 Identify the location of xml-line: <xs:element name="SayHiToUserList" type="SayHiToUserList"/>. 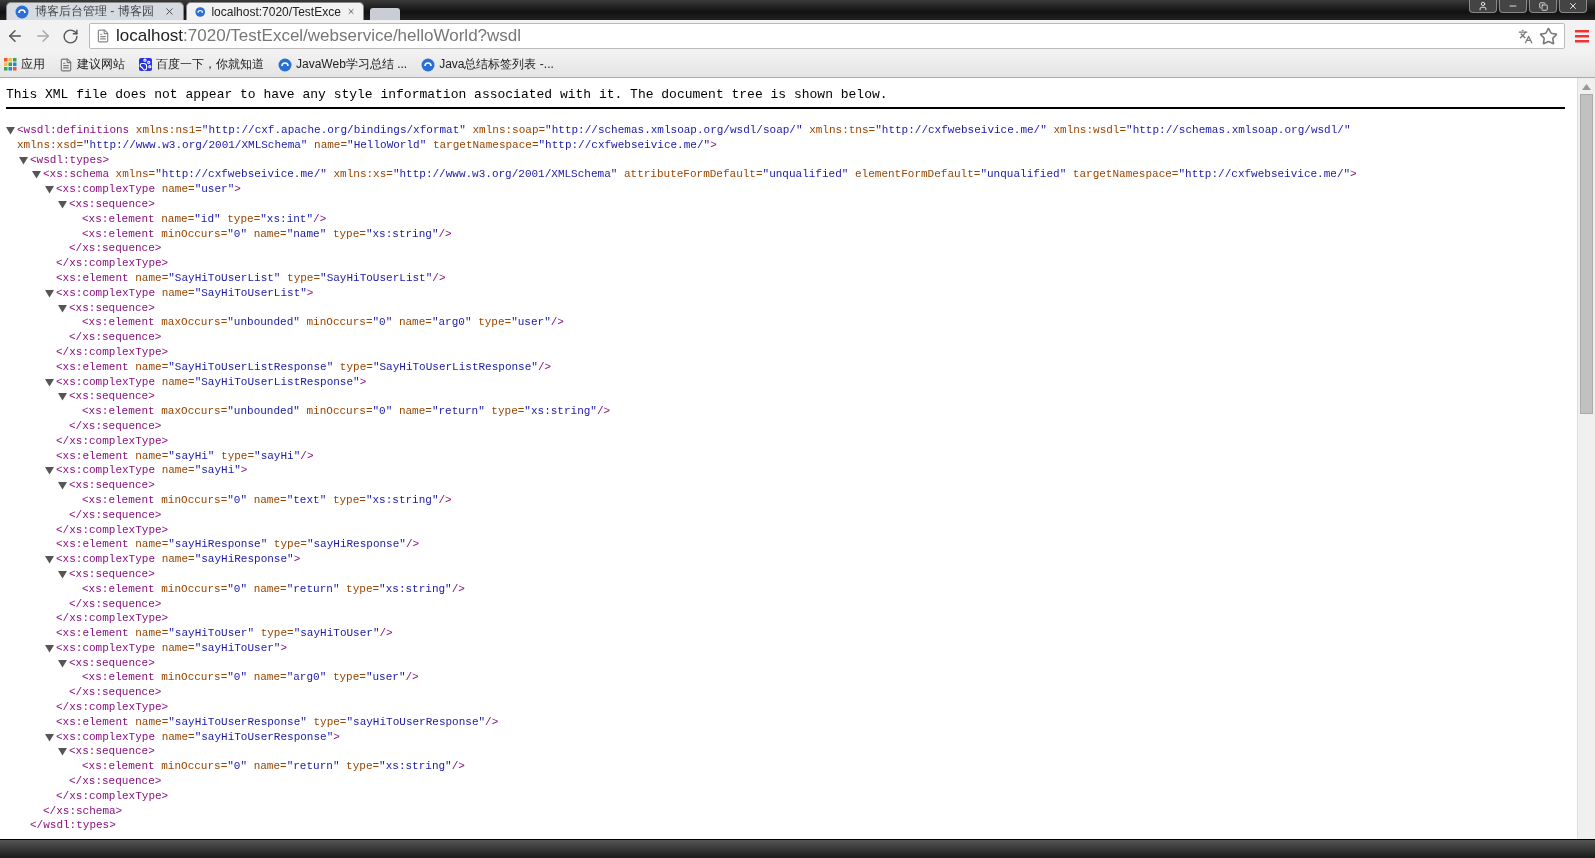
(251, 278).